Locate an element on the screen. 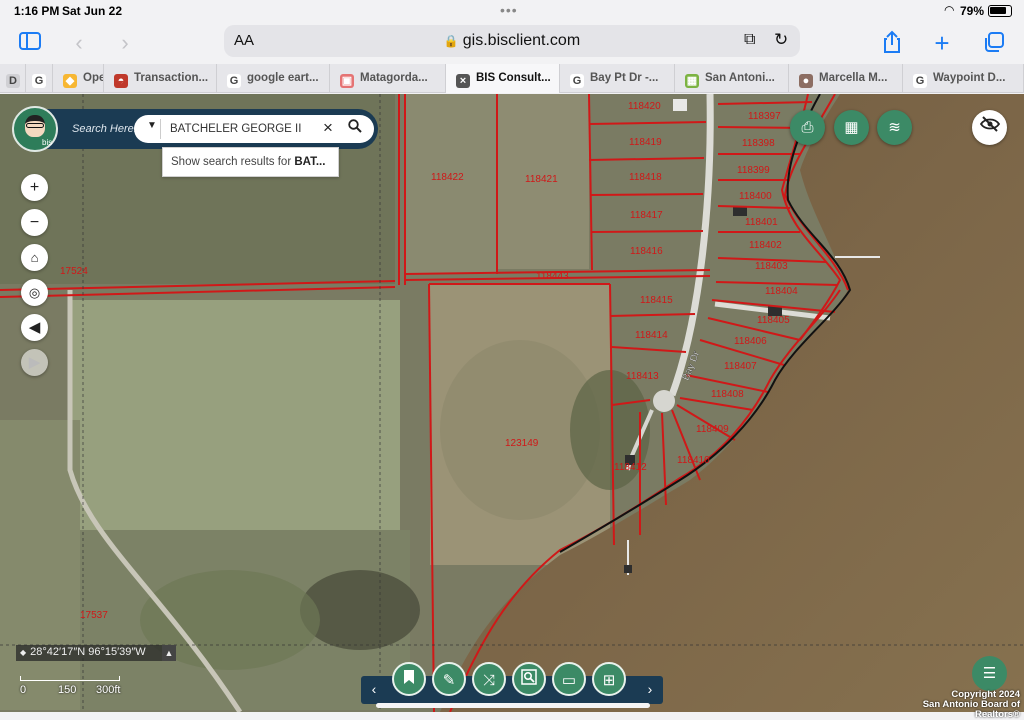 This screenshot has width=1024, height=720. parcel-label: 118401 is located at coordinates (761, 222).